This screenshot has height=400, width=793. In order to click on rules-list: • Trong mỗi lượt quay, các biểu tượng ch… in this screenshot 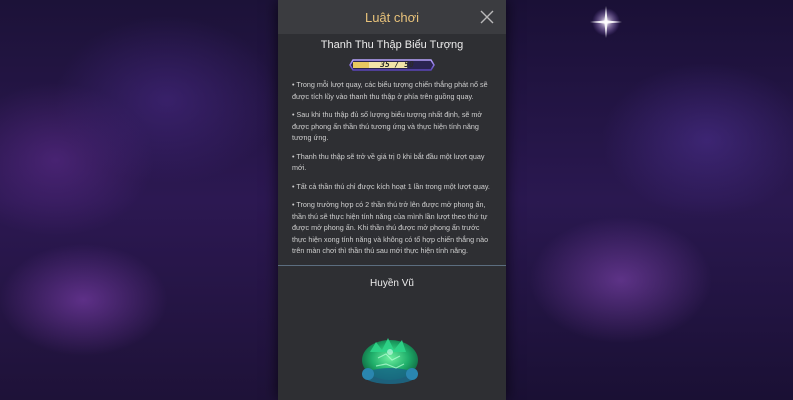, I will do `click(392, 164)`.